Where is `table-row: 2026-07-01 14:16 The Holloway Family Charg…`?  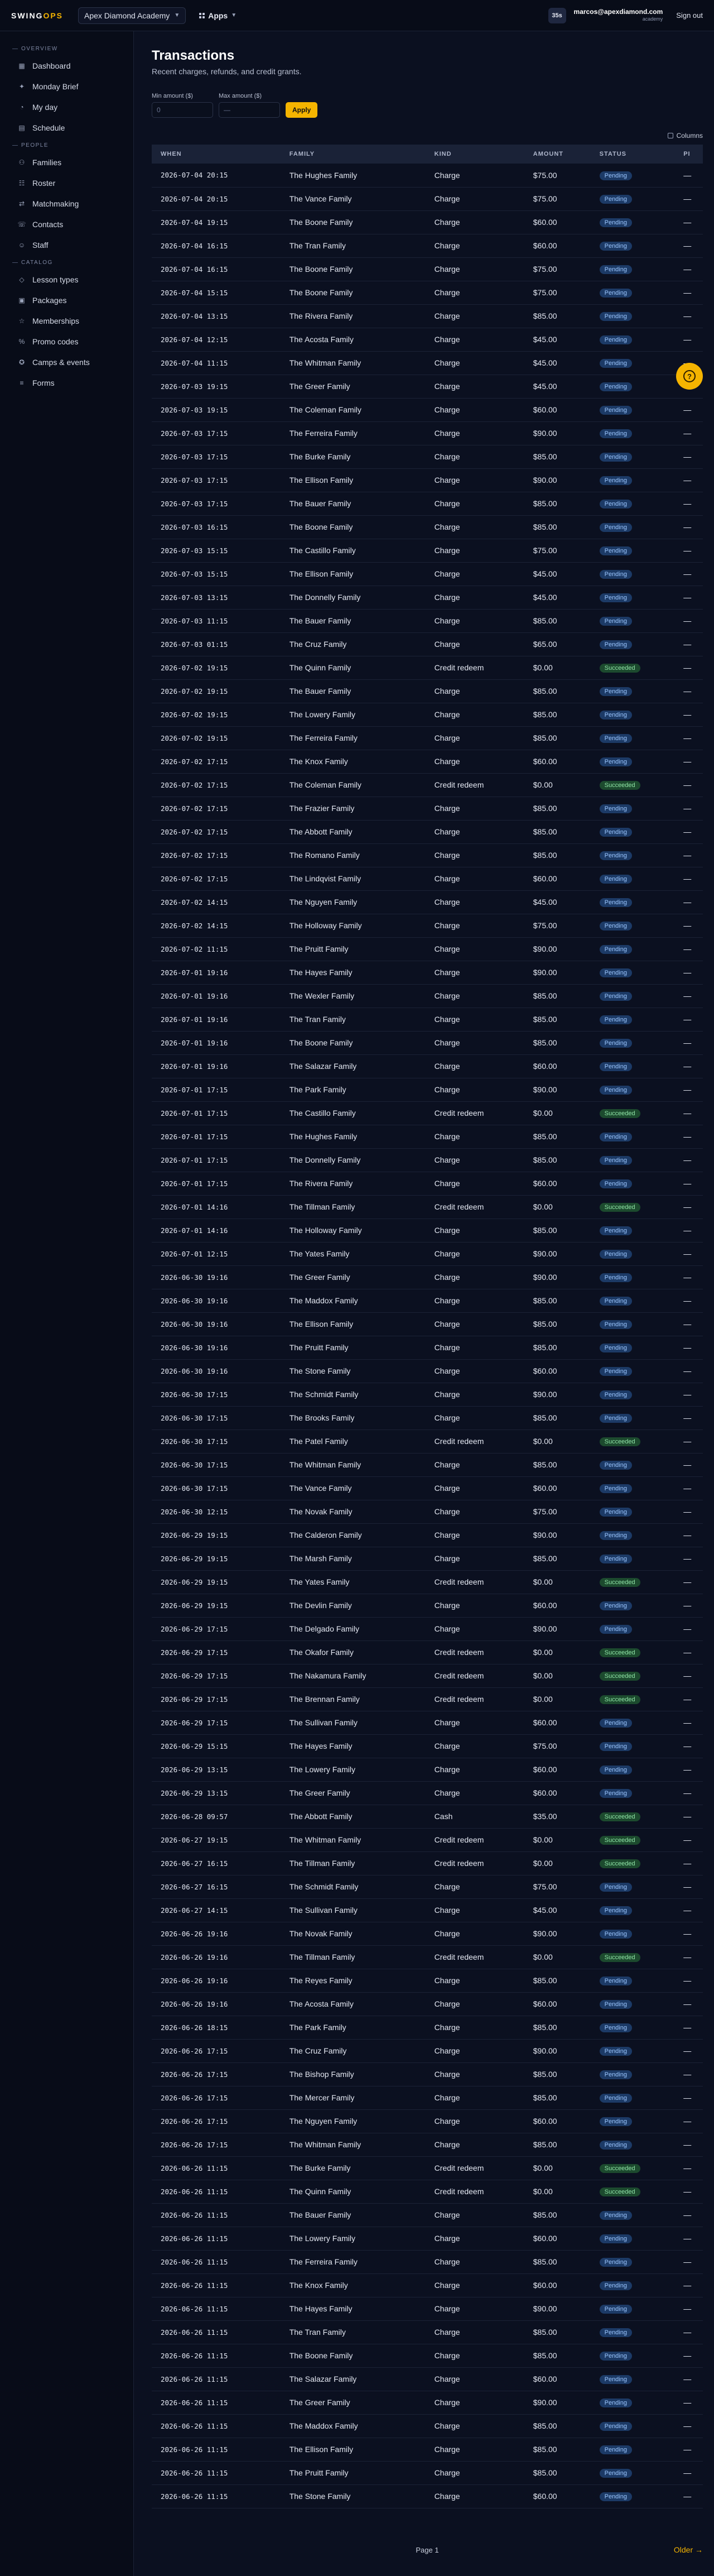 table-row: 2026-07-01 14:16 The Holloway Family Charg… is located at coordinates (428, 1230).